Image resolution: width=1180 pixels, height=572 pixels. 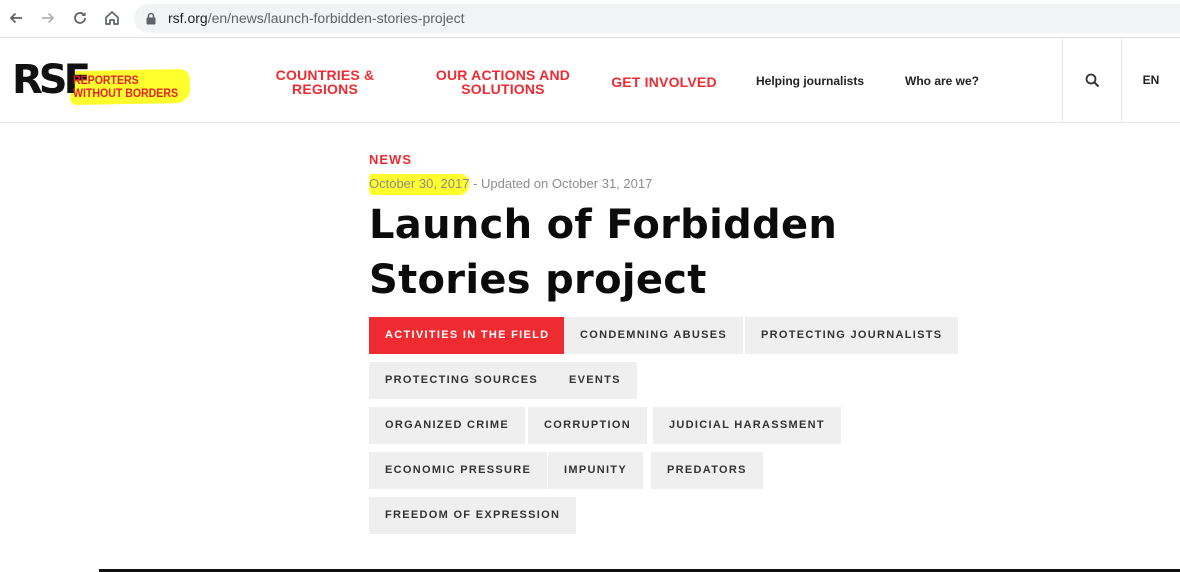 I want to click on article-category: NEWS, so click(x=390, y=159).